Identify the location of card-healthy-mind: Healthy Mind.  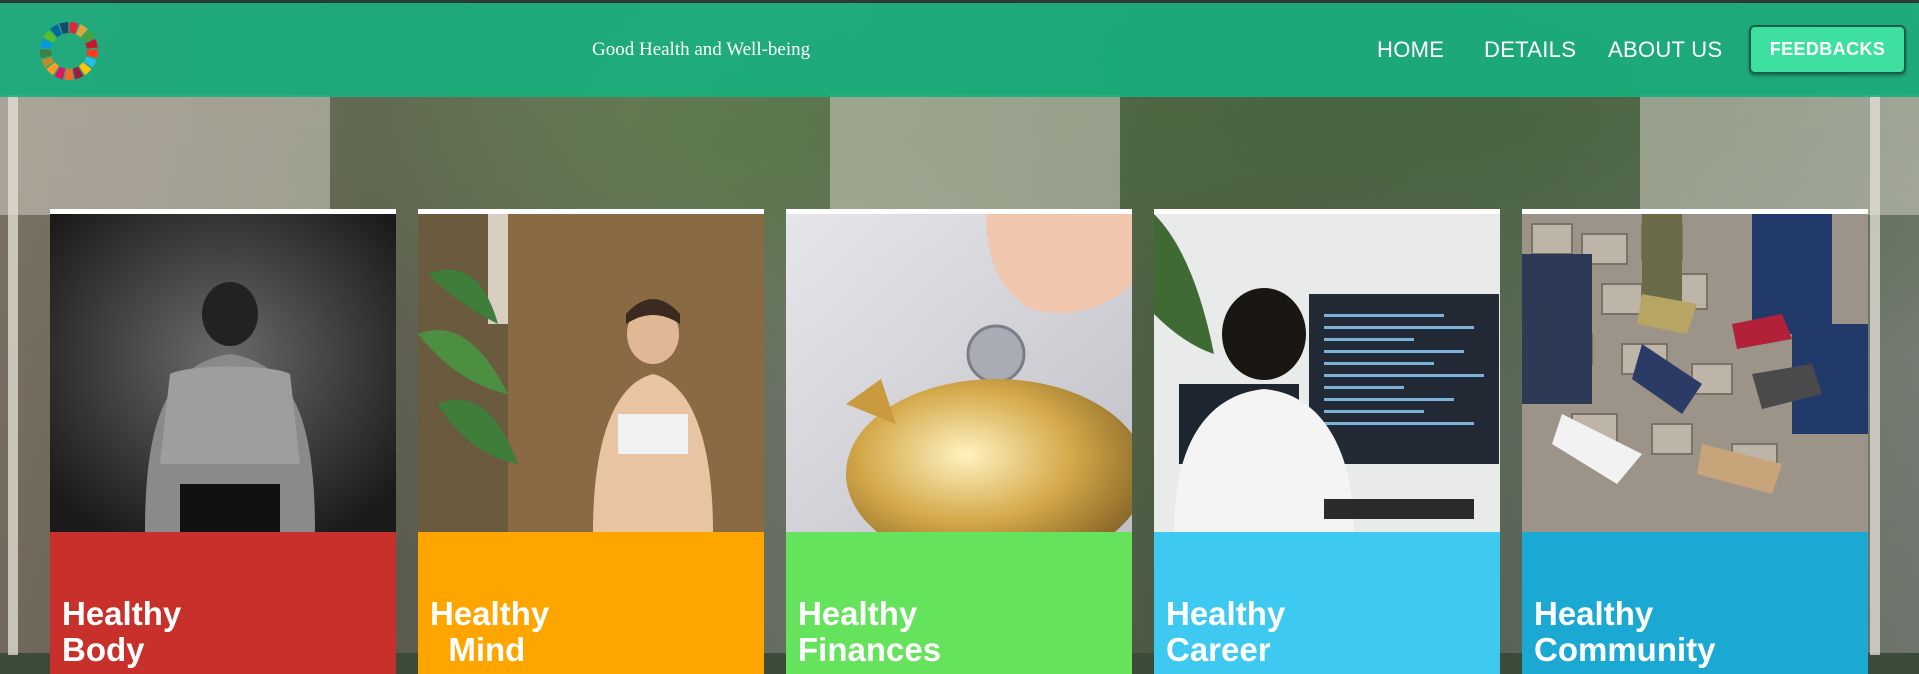
(591, 441).